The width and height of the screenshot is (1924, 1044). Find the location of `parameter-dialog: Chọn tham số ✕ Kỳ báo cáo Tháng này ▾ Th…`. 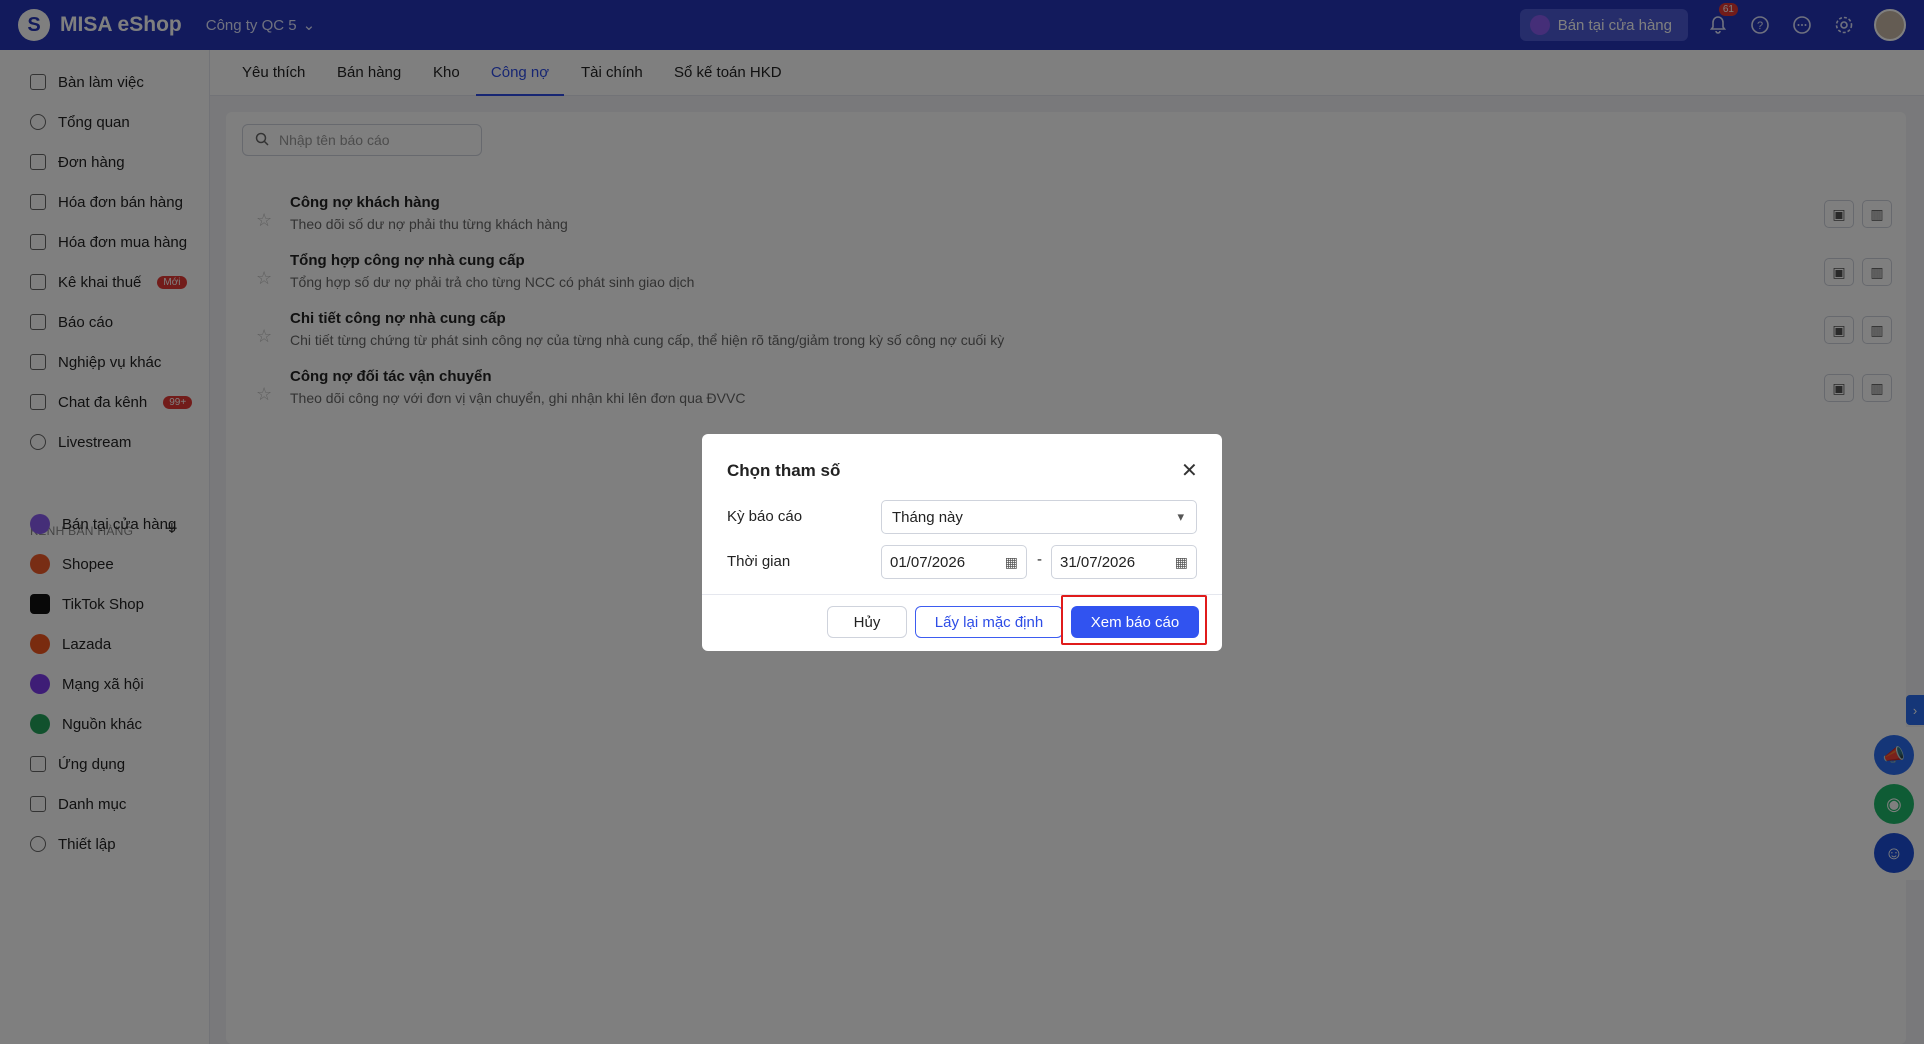

parameter-dialog: Chọn tham số ✕ Kỳ báo cáo Tháng này ▾ Th… is located at coordinates (962, 542).